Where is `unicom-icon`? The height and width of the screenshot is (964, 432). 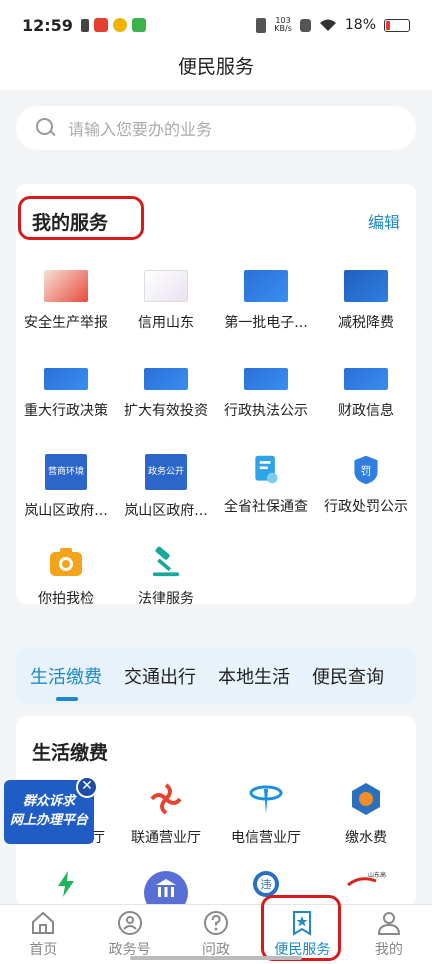
unicom-icon is located at coordinates (166, 799).